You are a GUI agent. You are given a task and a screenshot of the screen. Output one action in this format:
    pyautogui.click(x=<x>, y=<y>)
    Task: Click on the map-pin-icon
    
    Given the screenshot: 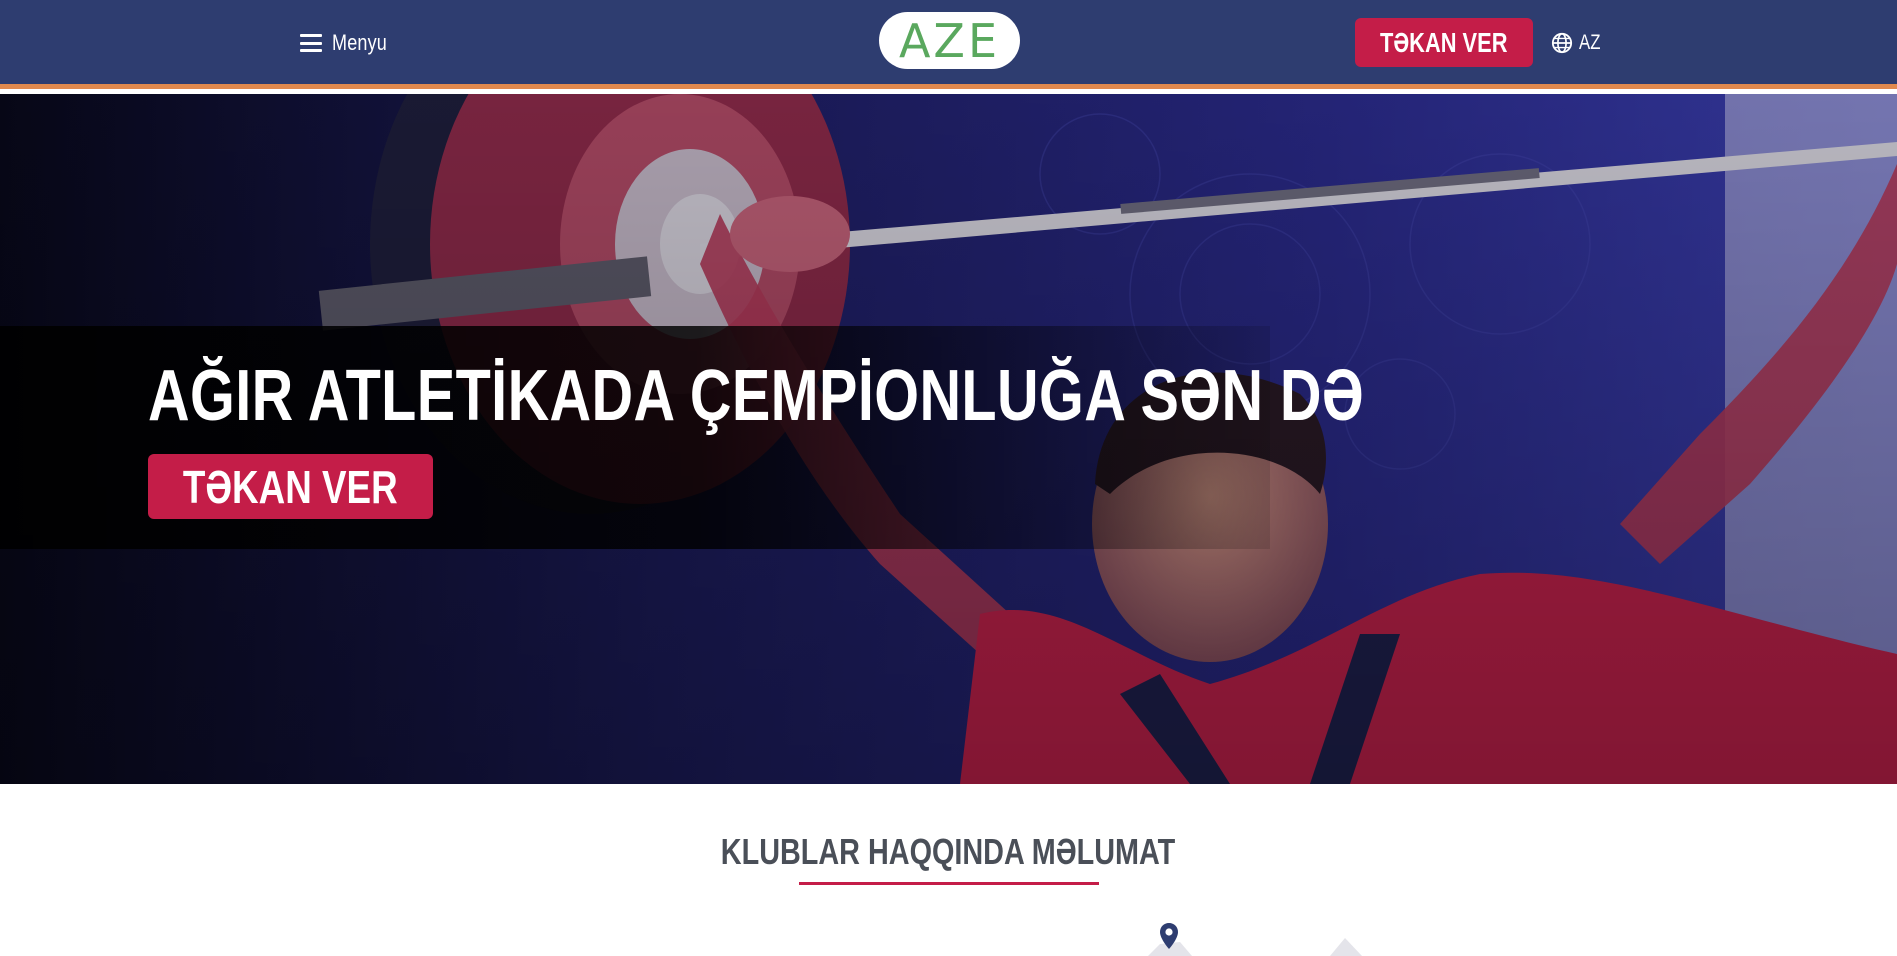 What is the action you would take?
    pyautogui.click(x=1169, y=936)
    